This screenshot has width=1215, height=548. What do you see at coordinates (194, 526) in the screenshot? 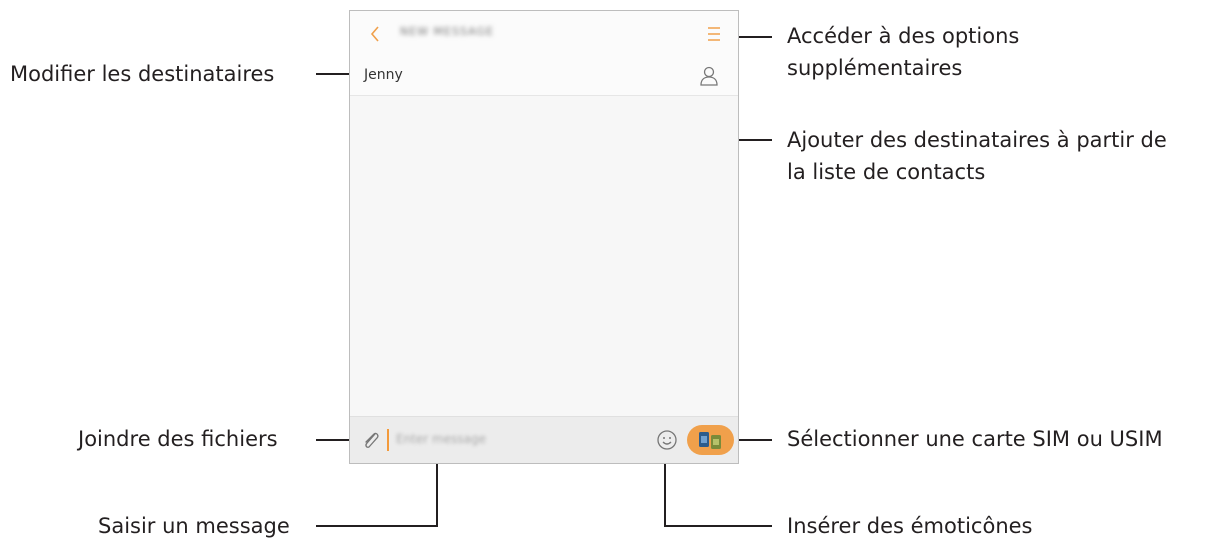
I see `label-enter-message: Saisir un message` at bounding box center [194, 526].